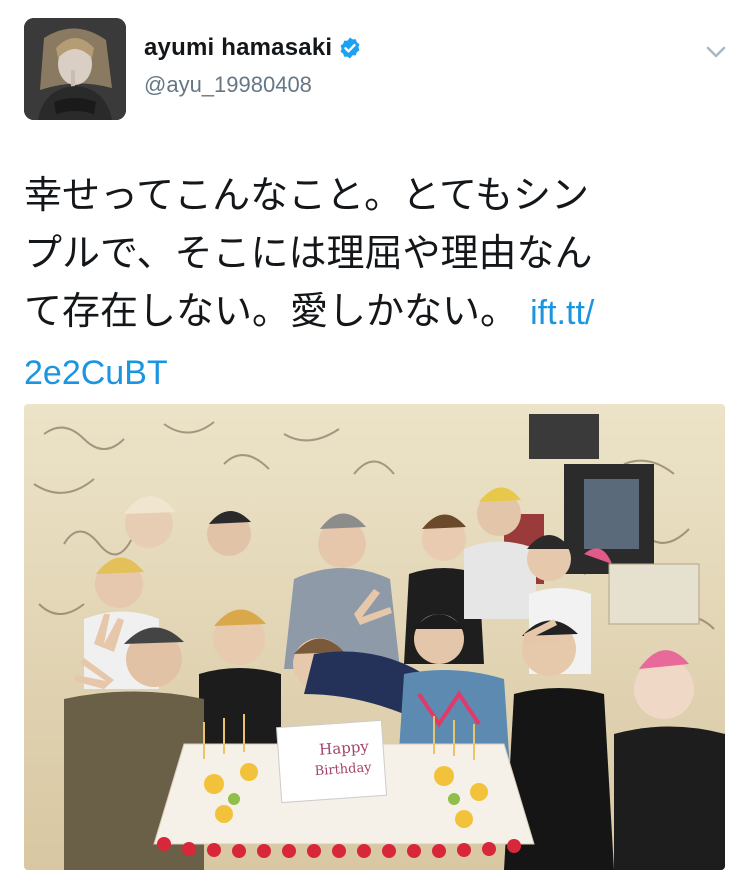 This screenshot has width=750, height=882. I want to click on verified-badge-icon, so click(350, 48).